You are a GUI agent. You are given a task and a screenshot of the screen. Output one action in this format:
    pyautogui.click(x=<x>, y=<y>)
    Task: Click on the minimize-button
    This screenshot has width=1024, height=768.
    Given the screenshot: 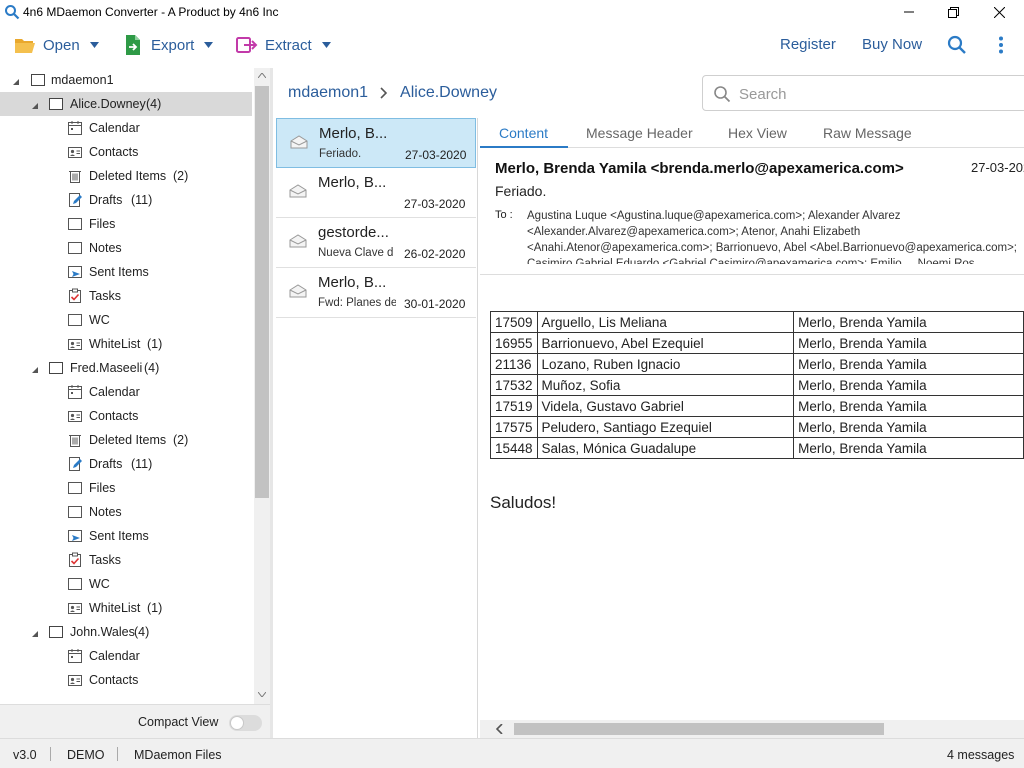 What is the action you would take?
    pyautogui.click(x=909, y=12)
    